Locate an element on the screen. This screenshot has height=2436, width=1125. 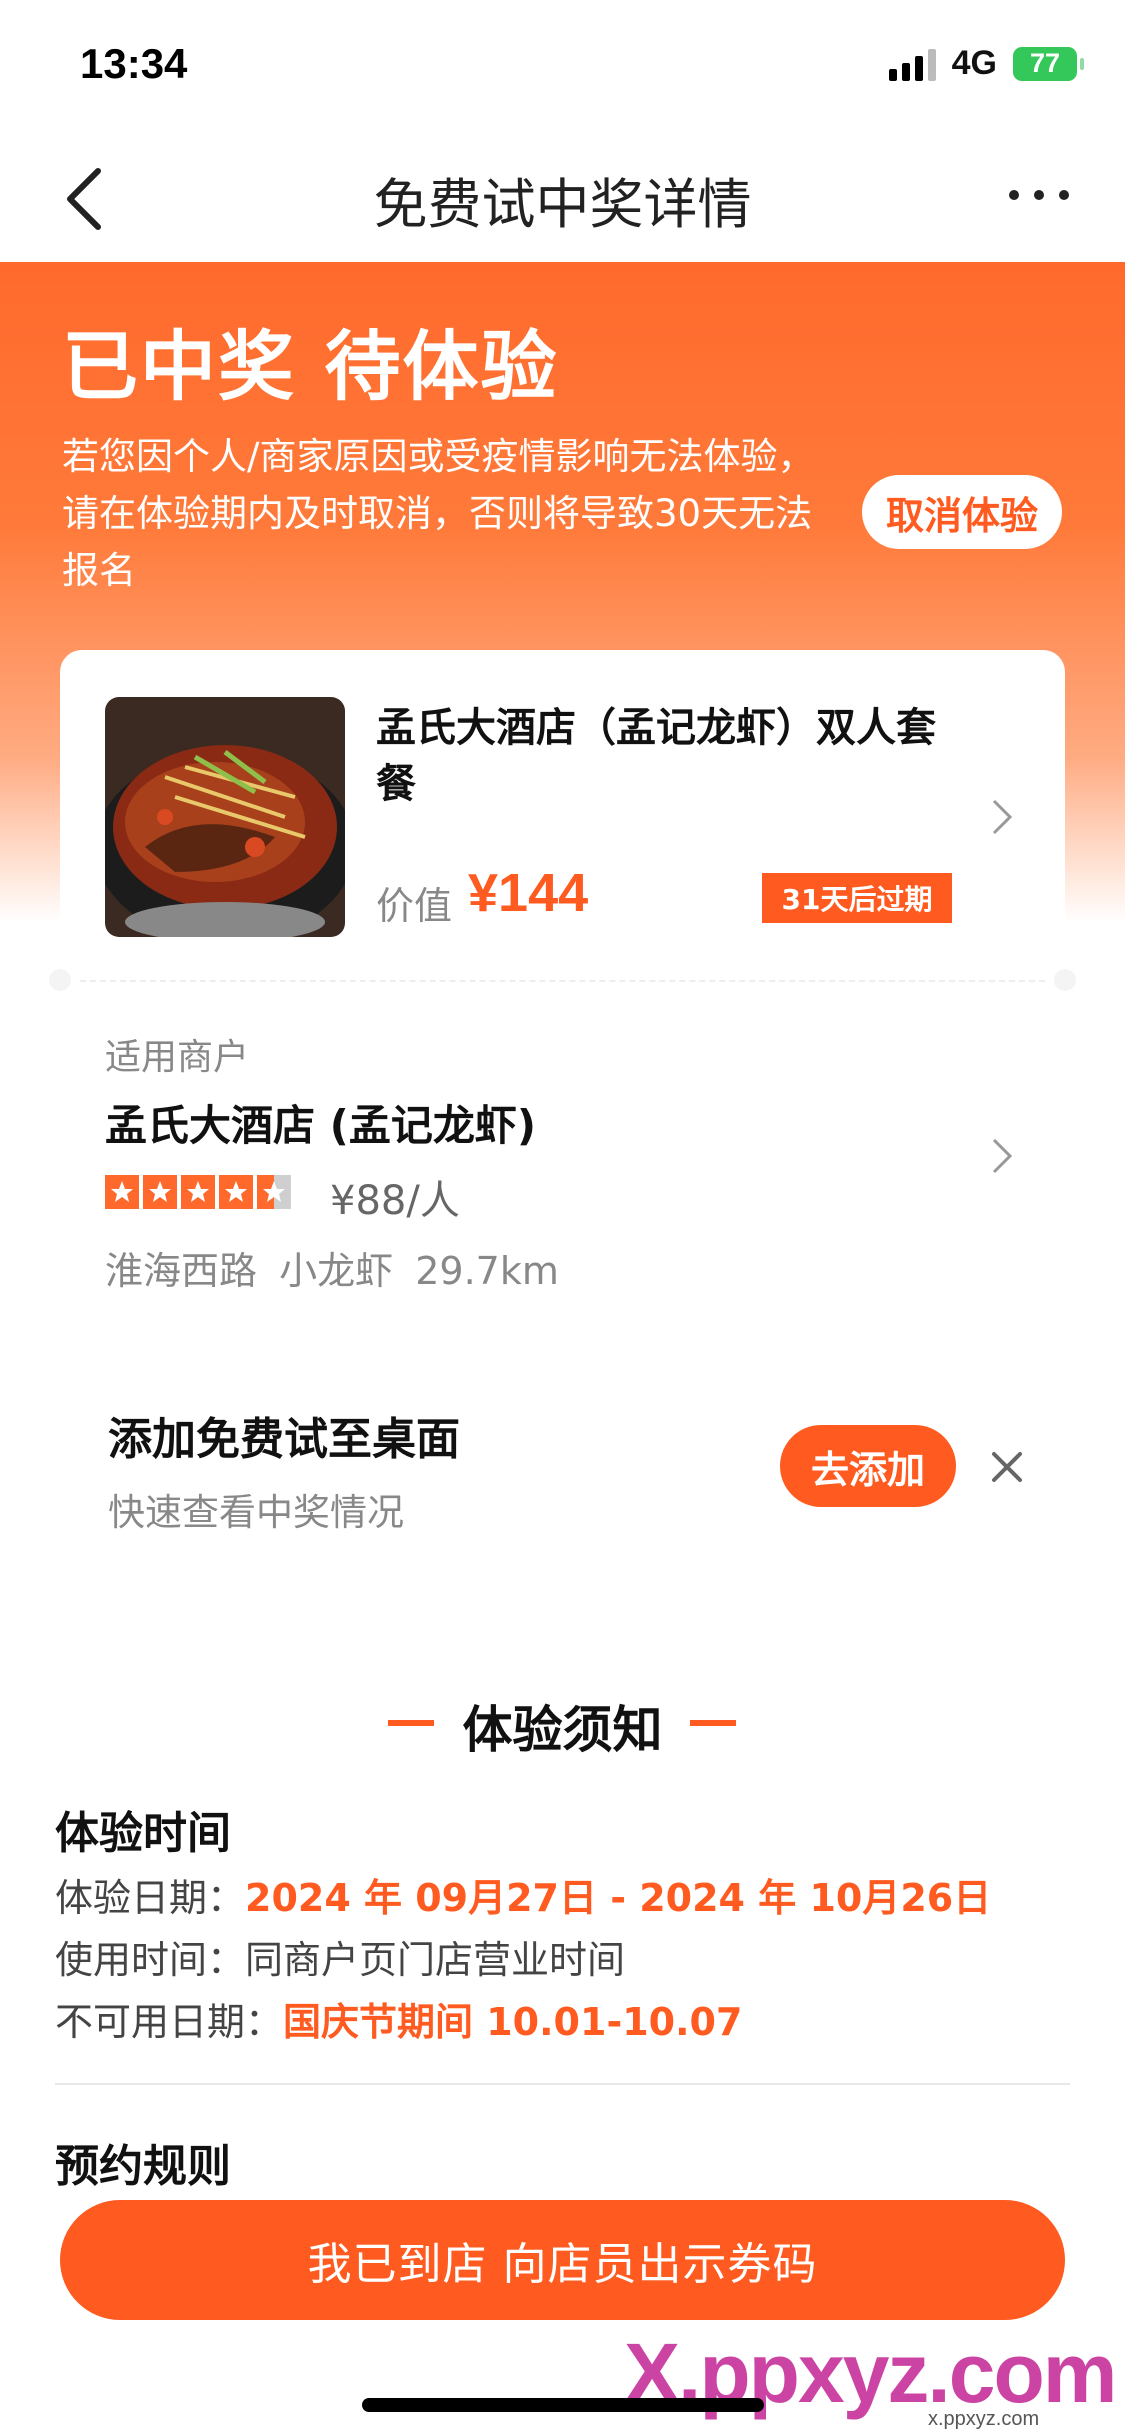
prize-status-title: 已中奖 待体验 is located at coordinates (310, 366).